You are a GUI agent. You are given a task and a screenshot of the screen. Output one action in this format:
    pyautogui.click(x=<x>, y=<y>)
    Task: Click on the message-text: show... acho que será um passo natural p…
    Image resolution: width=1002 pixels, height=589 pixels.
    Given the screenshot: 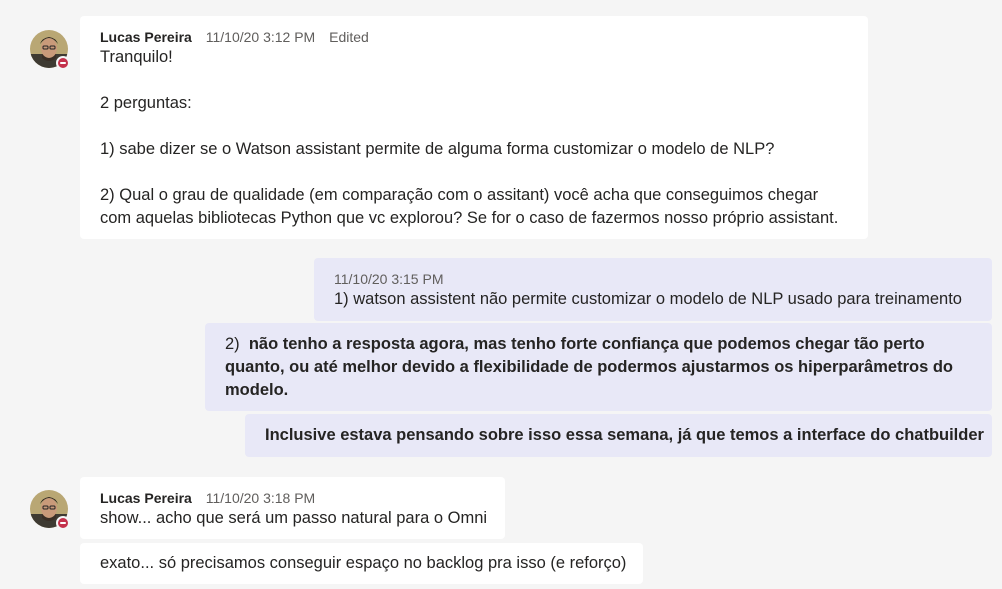 What is the action you would take?
    pyautogui.click(x=294, y=518)
    